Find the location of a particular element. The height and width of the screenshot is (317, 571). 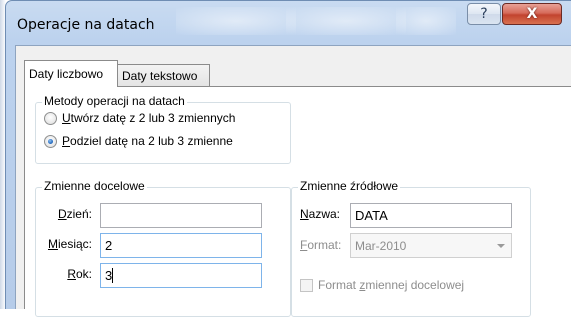

chevron-down-icon is located at coordinates (501, 246).